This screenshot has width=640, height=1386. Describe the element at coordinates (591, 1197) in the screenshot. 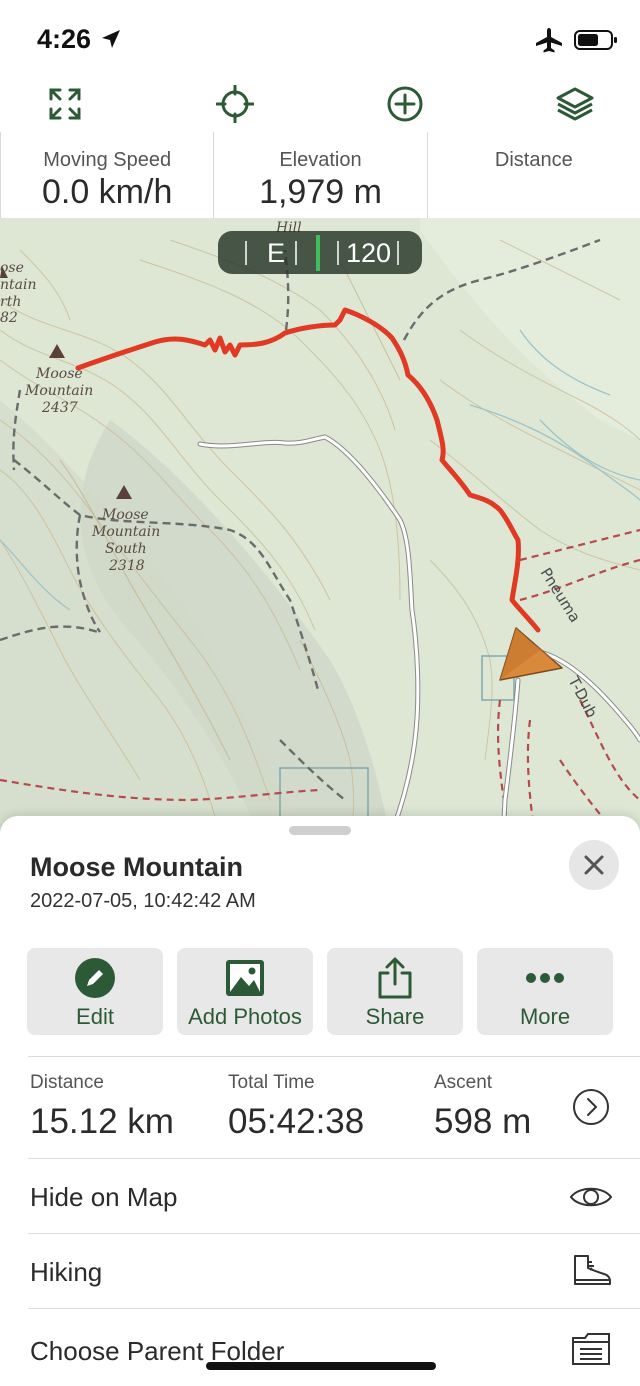

I see `eye-icon` at that location.